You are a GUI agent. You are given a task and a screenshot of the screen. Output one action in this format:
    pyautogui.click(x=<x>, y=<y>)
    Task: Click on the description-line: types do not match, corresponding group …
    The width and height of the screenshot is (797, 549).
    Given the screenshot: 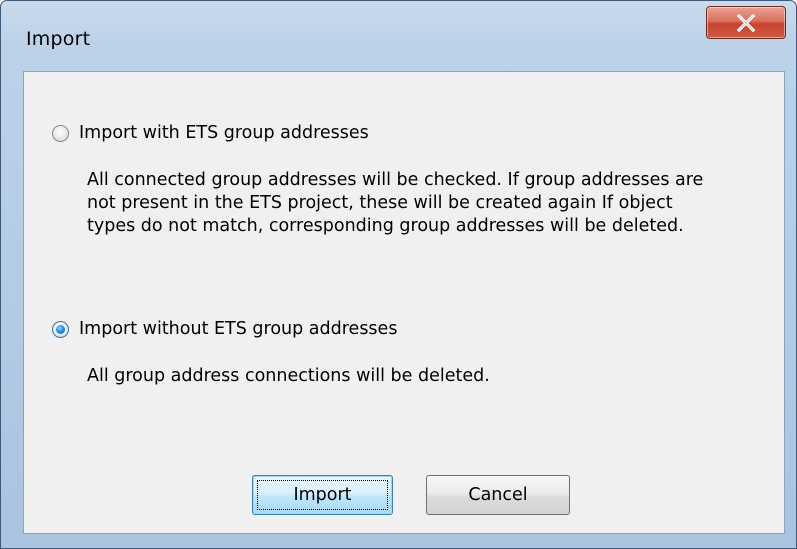 What is the action you would take?
    pyautogui.click(x=385, y=226)
    